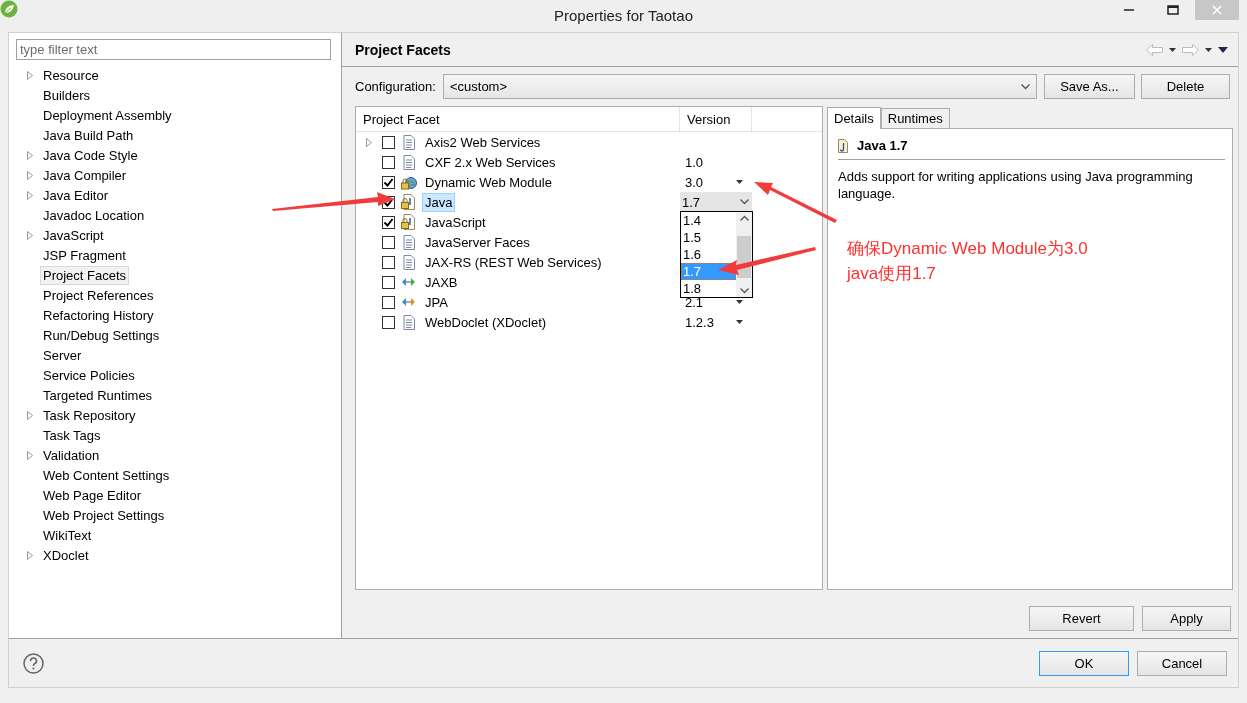  Describe the element at coordinates (1223, 49) in the screenshot. I see `view-menu-icon` at that location.